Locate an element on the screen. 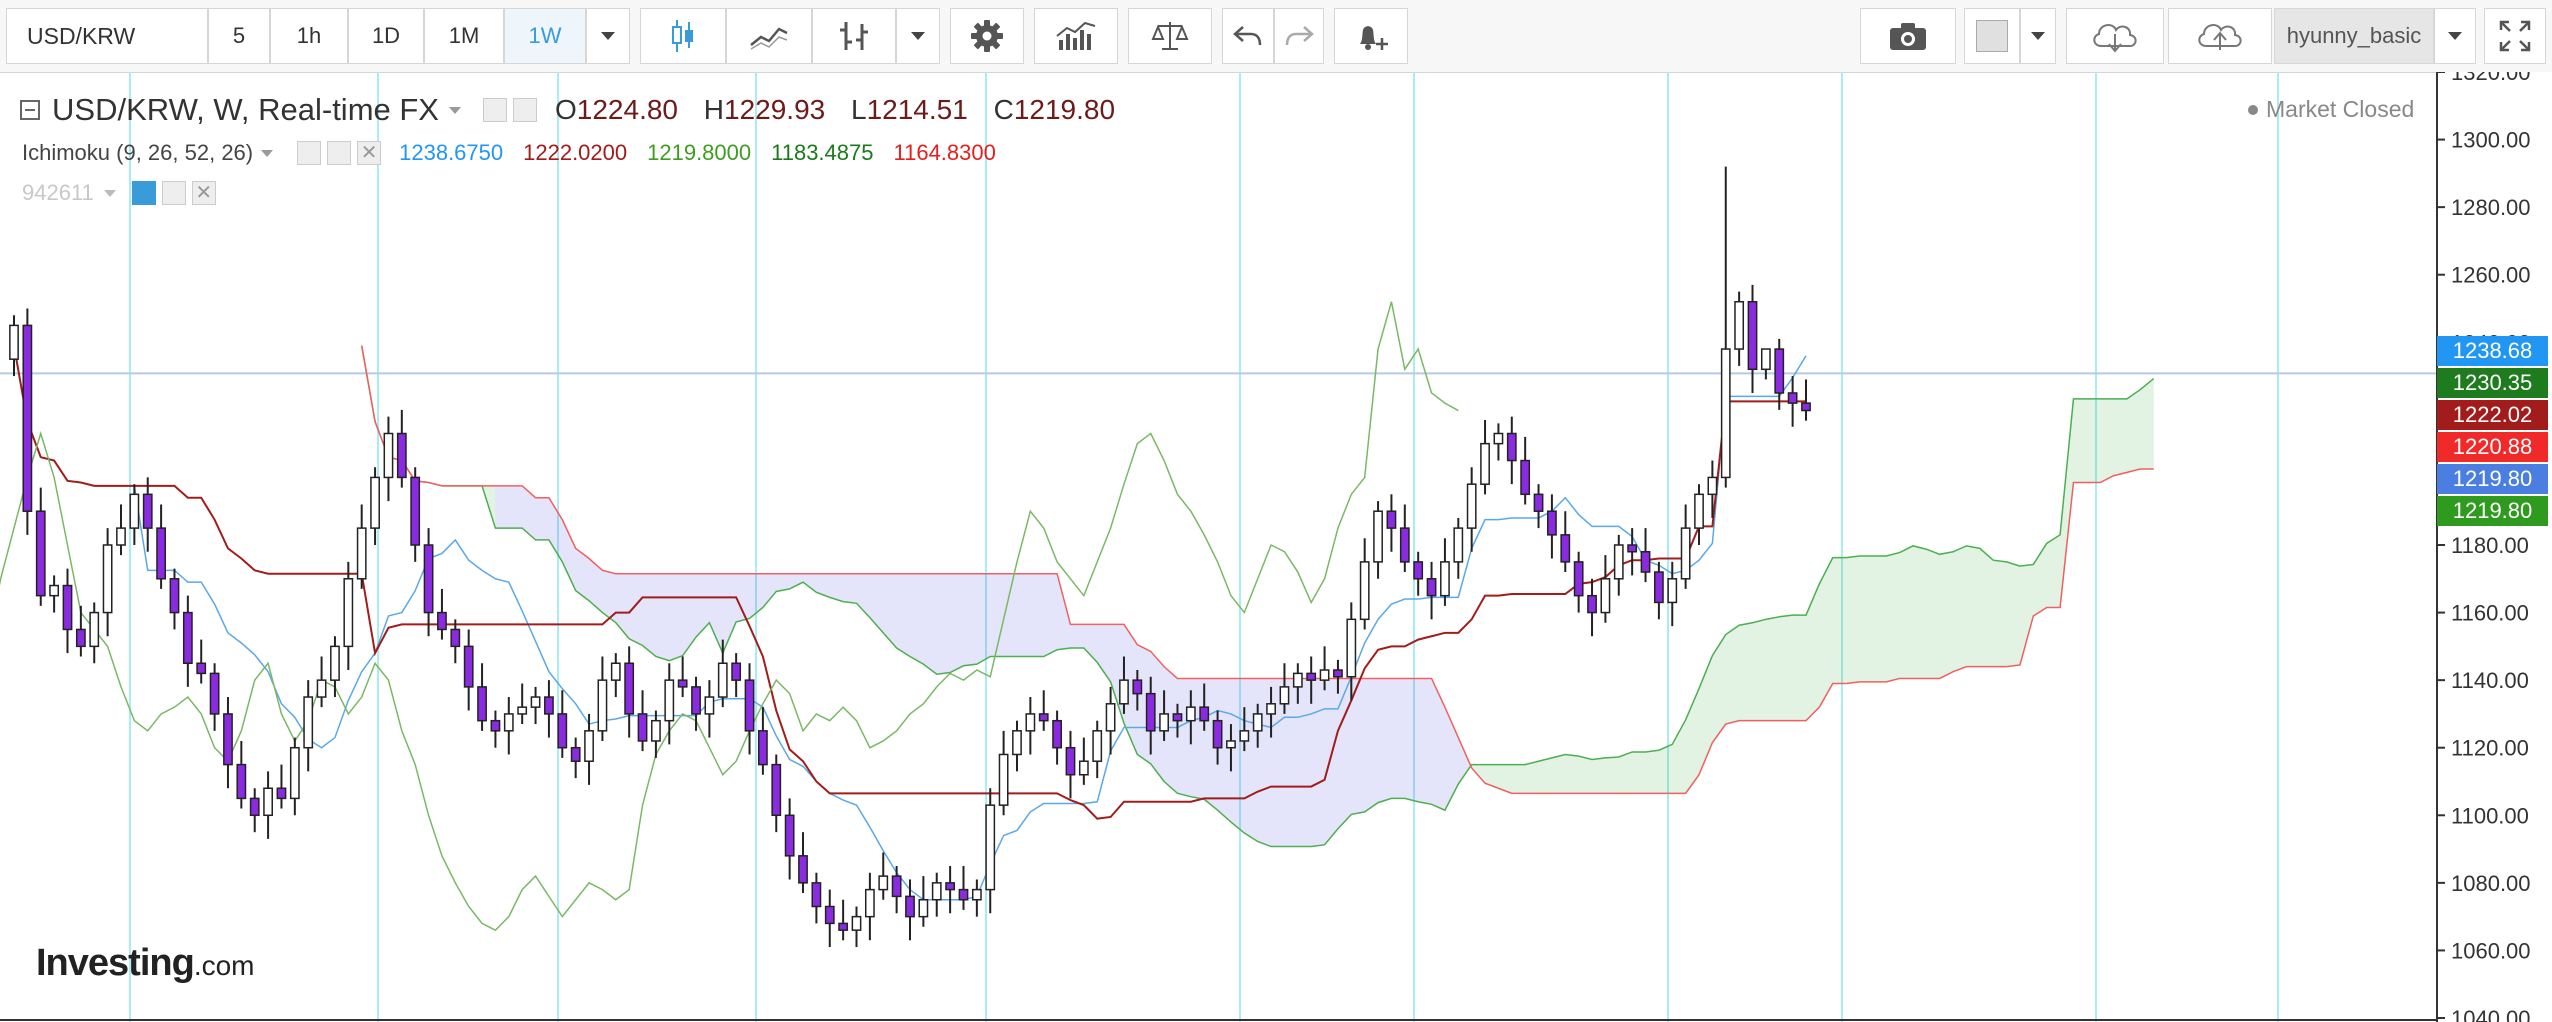 The height and width of the screenshot is (1022, 2552). alert-button is located at coordinates (1371, 36).